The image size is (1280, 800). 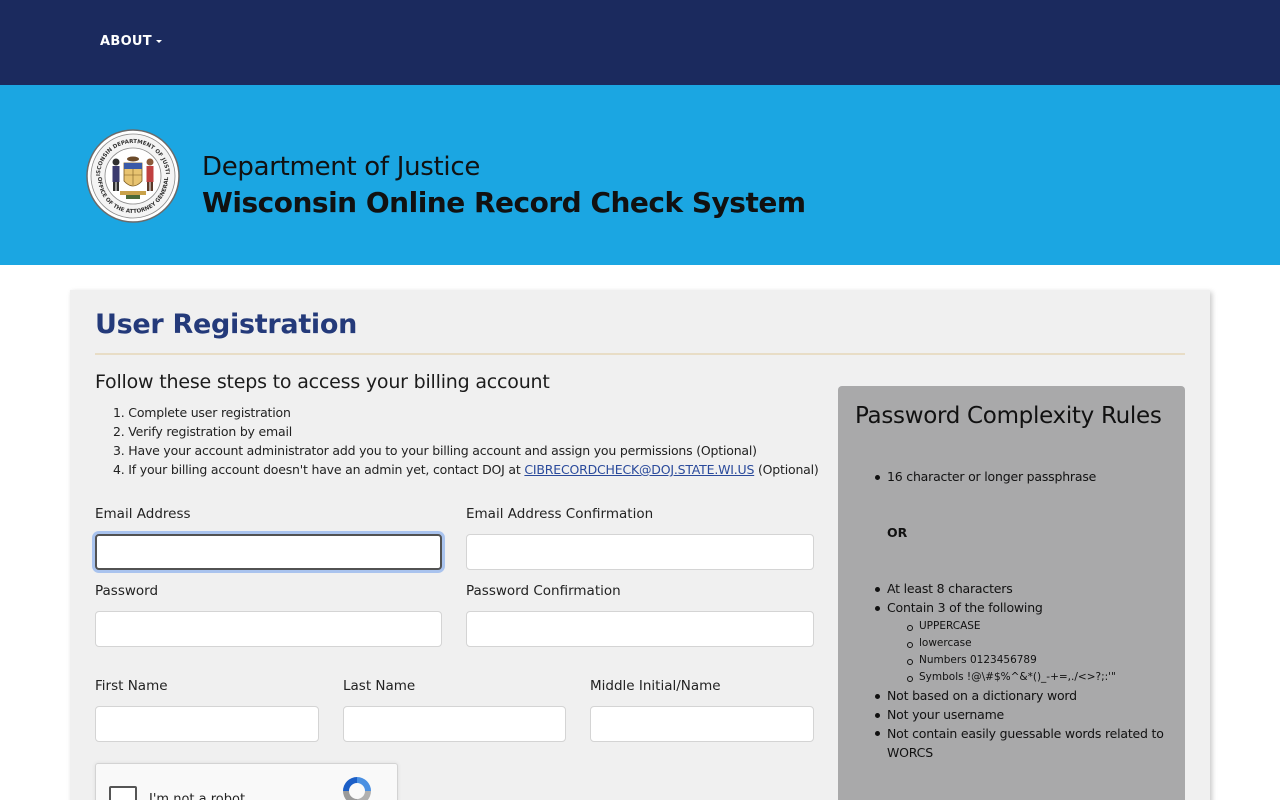 What do you see at coordinates (202, 412) in the screenshot?
I see `list-item: 1. Complete user registration` at bounding box center [202, 412].